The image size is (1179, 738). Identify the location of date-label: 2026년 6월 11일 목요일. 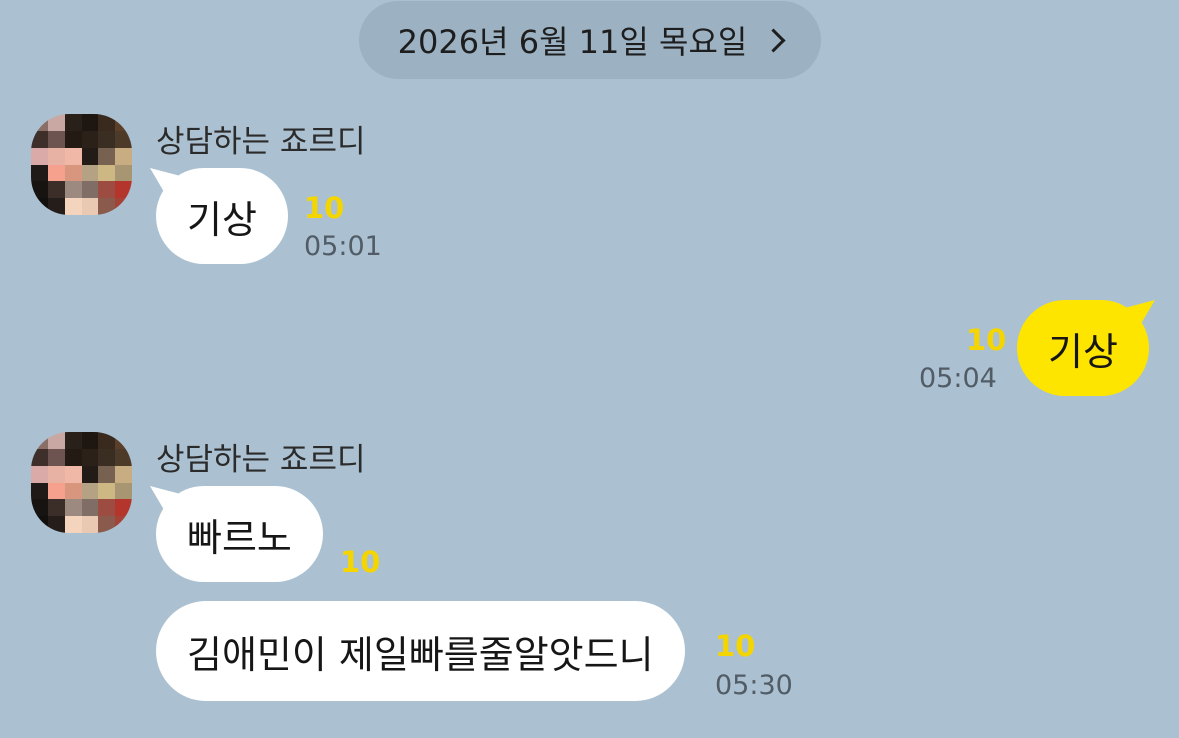
(572, 42).